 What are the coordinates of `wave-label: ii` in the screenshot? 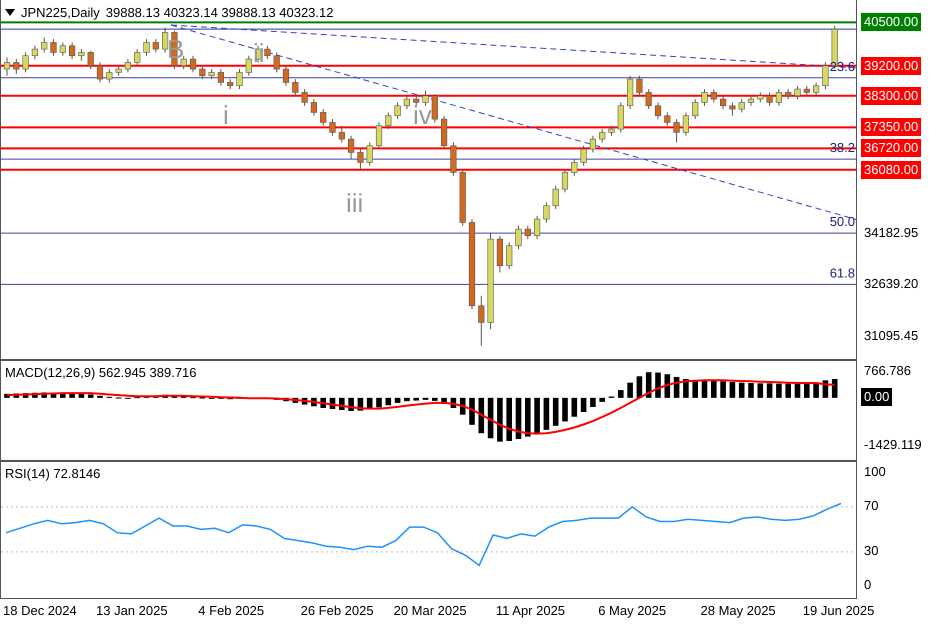 It's located at (259, 53).